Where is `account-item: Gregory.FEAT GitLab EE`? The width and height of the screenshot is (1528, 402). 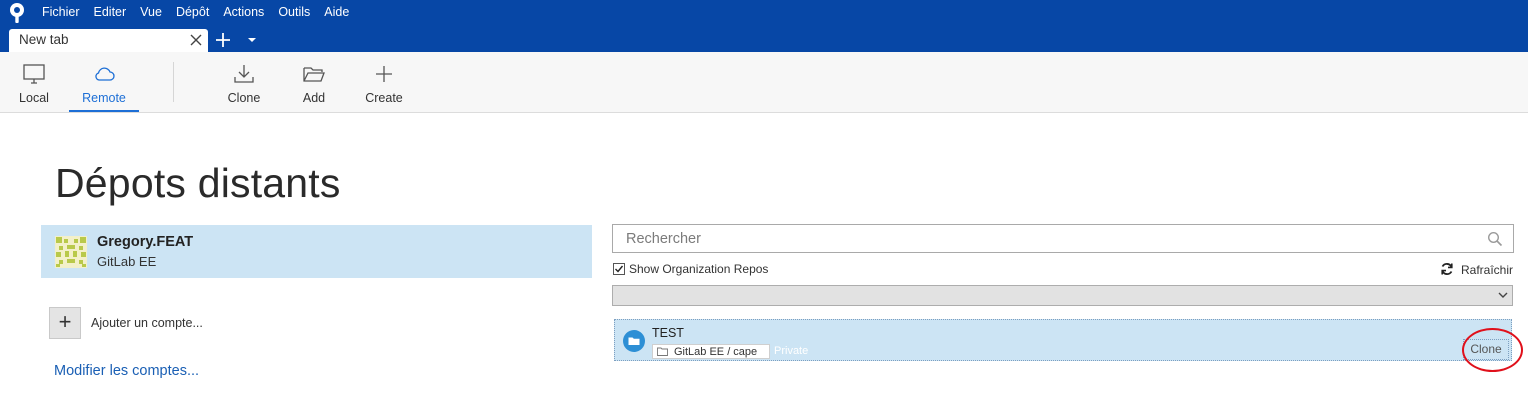
account-item: Gregory.FEAT GitLab EE is located at coordinates (316, 251).